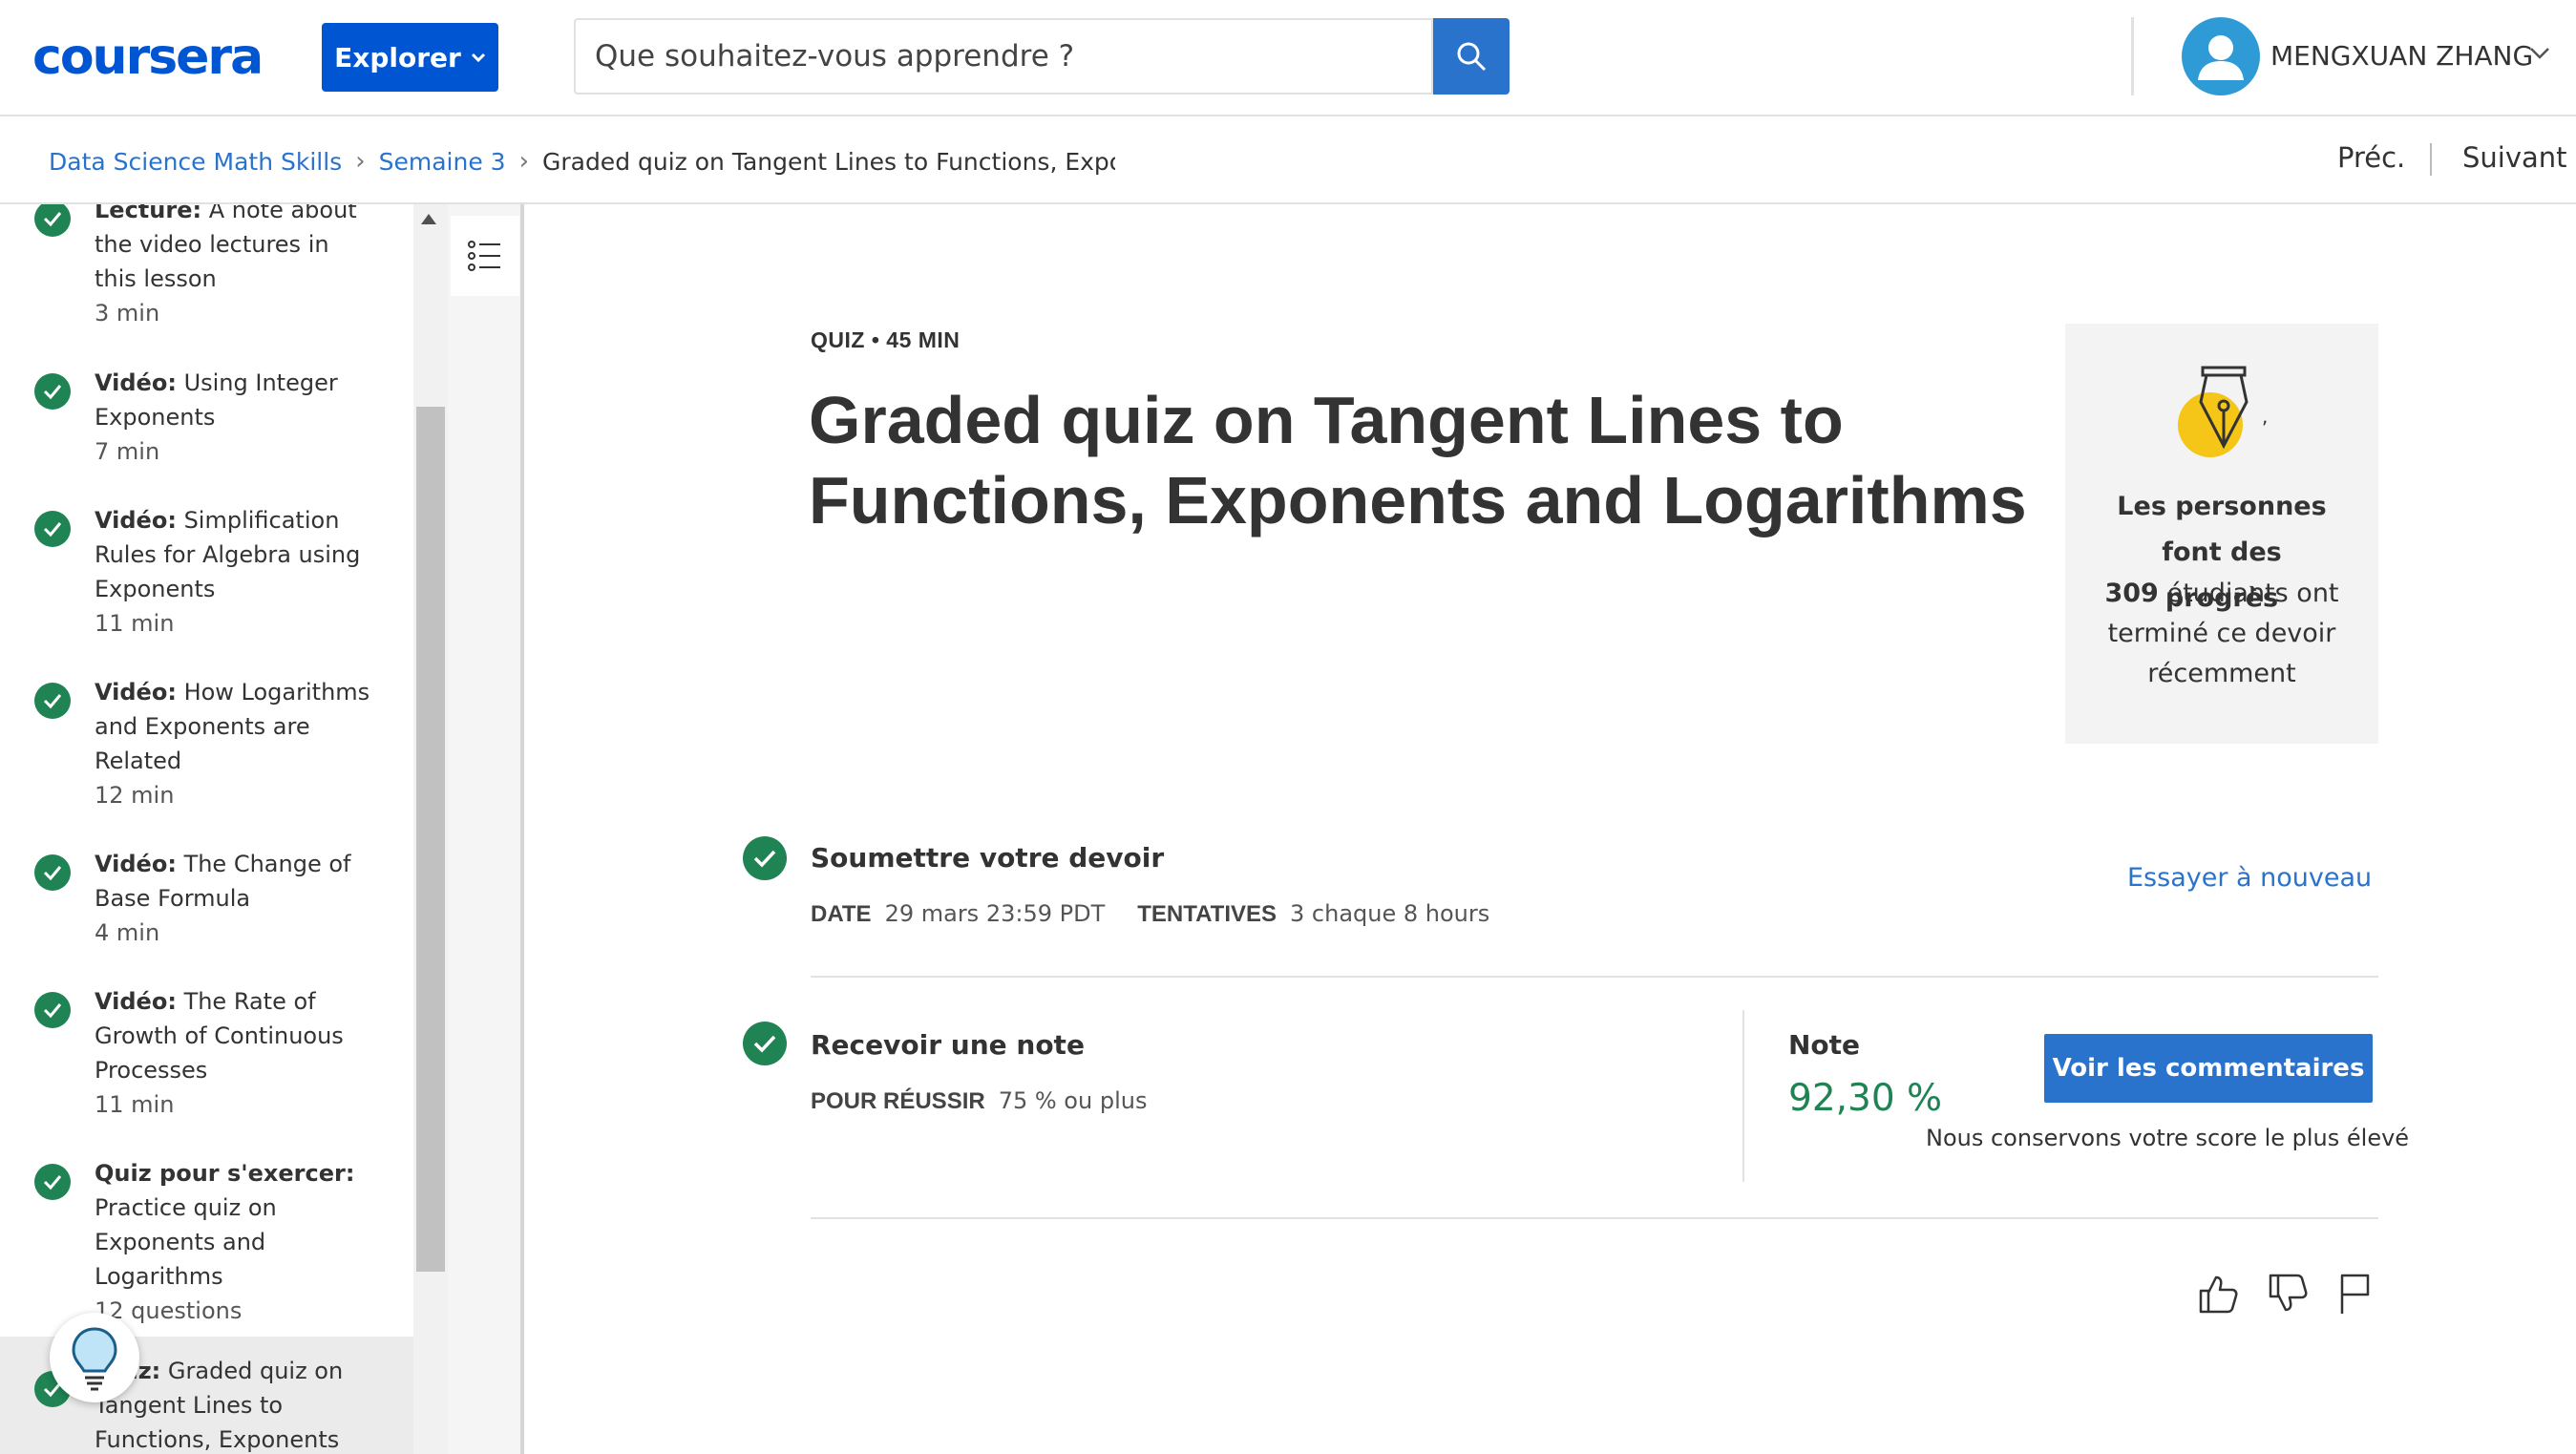 This screenshot has height=1454, width=2576. What do you see at coordinates (1390, 913) in the screenshot?
I see `attempts-value: 3 chaque 8 hours` at bounding box center [1390, 913].